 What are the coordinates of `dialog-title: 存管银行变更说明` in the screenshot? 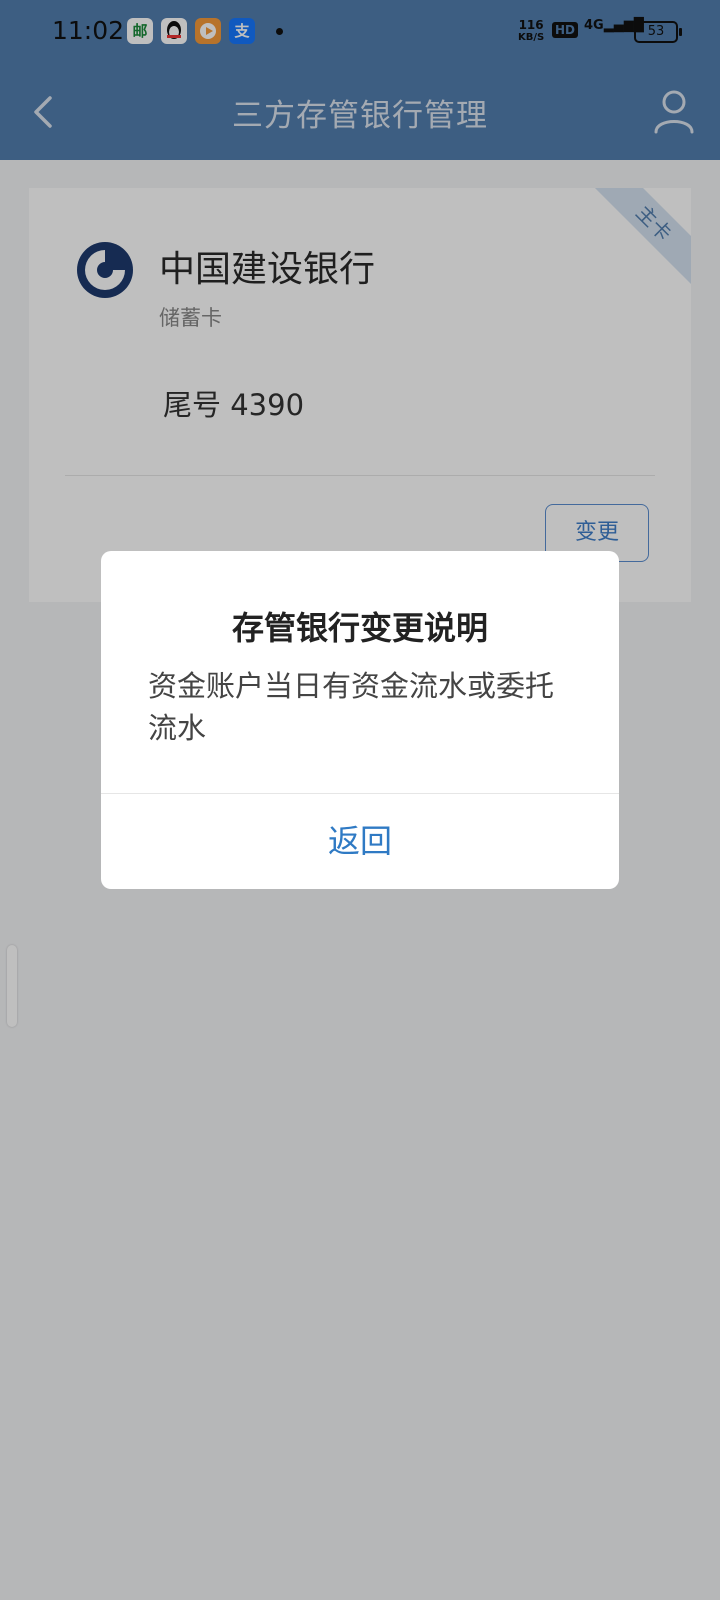 It's located at (359, 628).